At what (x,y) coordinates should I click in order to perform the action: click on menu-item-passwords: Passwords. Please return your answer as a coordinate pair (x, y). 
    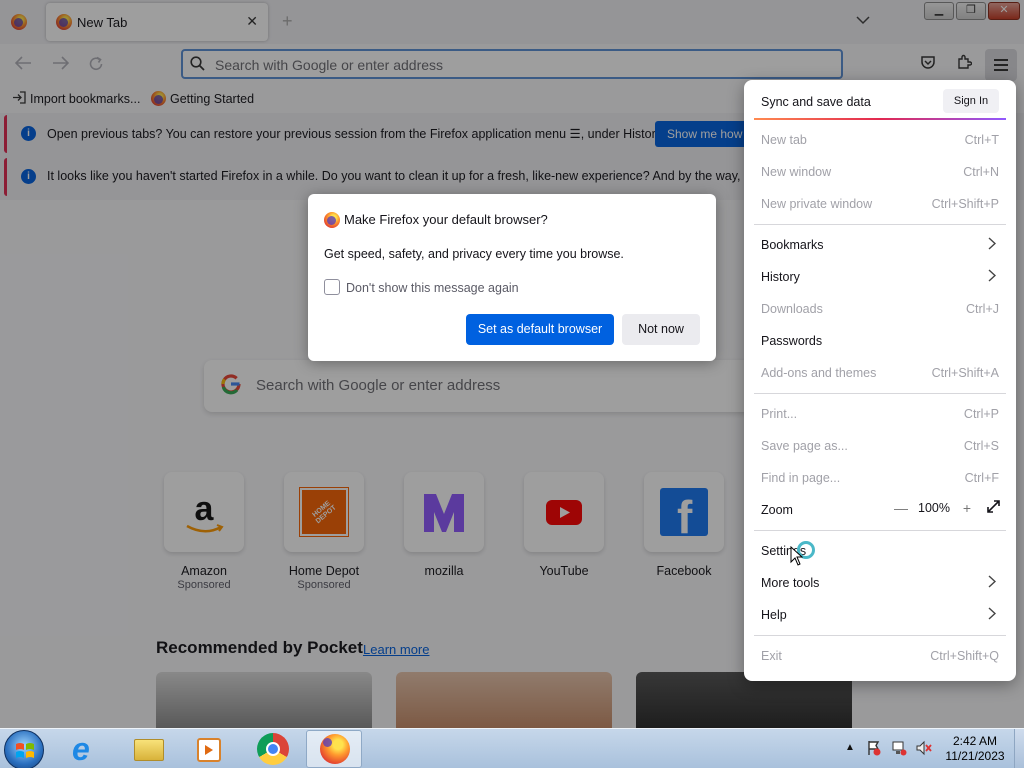
    Looking at the image, I should click on (880, 341).